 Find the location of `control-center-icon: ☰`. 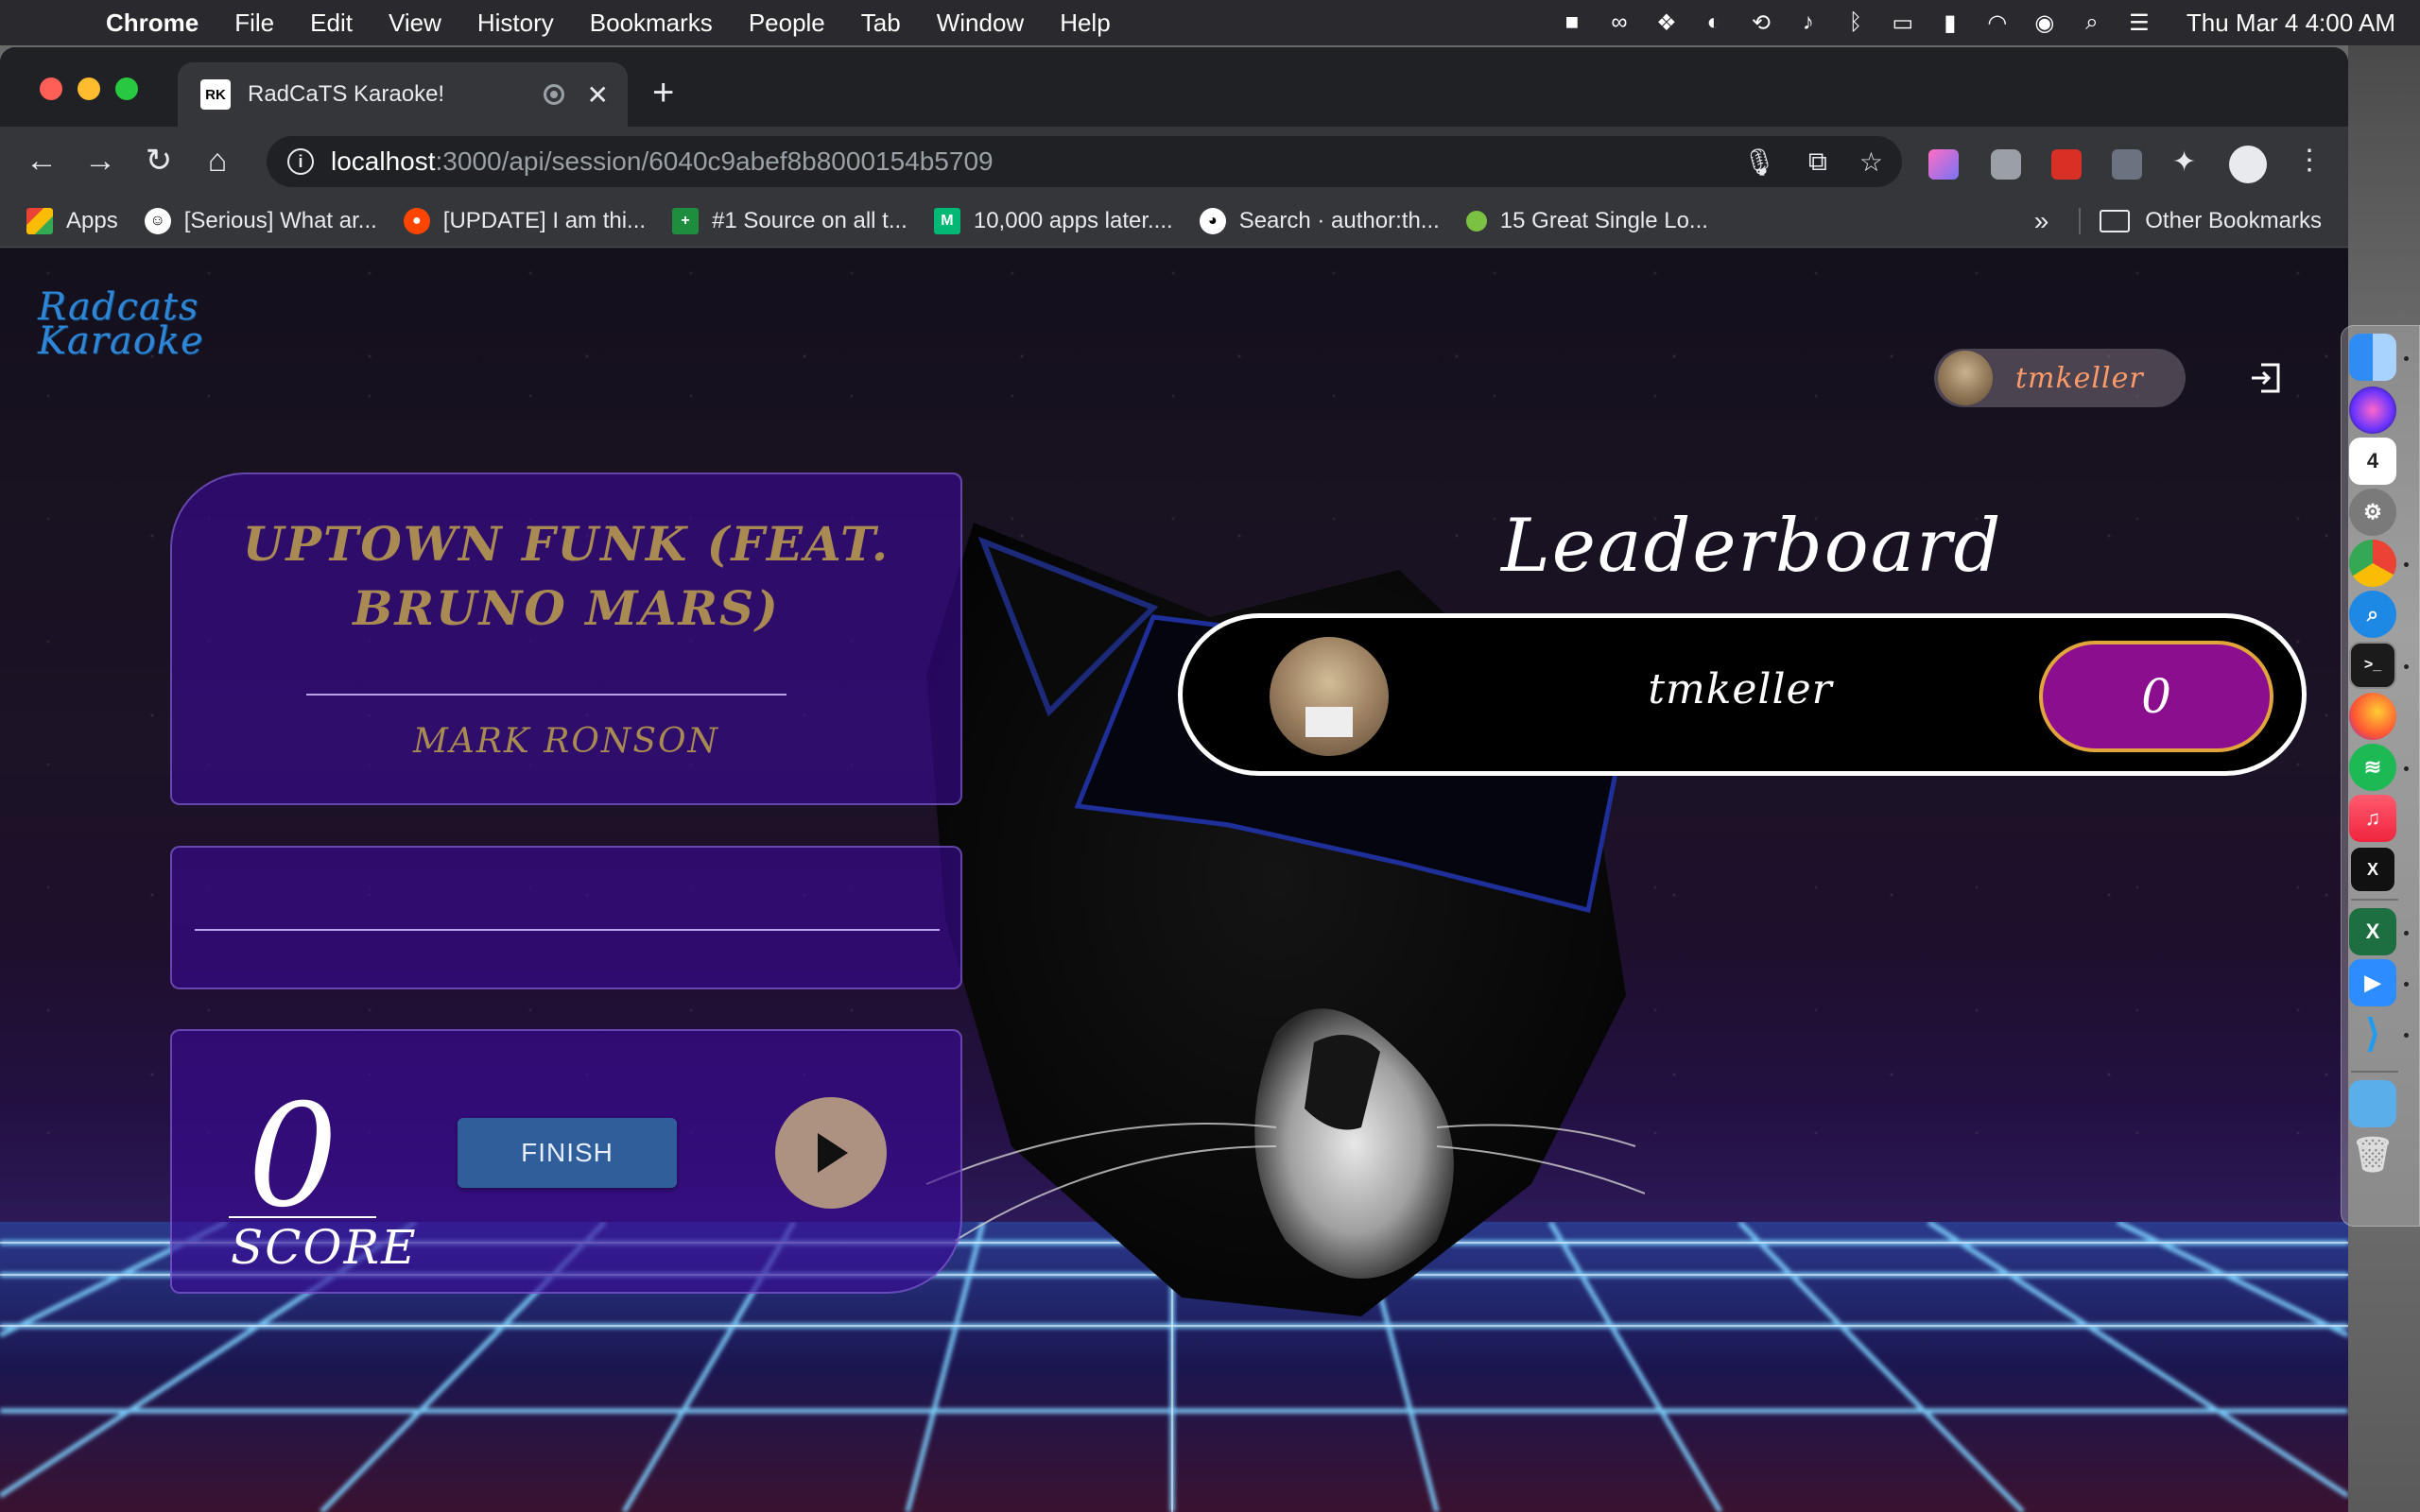

control-center-icon: ☰ is located at coordinates (2139, 23).